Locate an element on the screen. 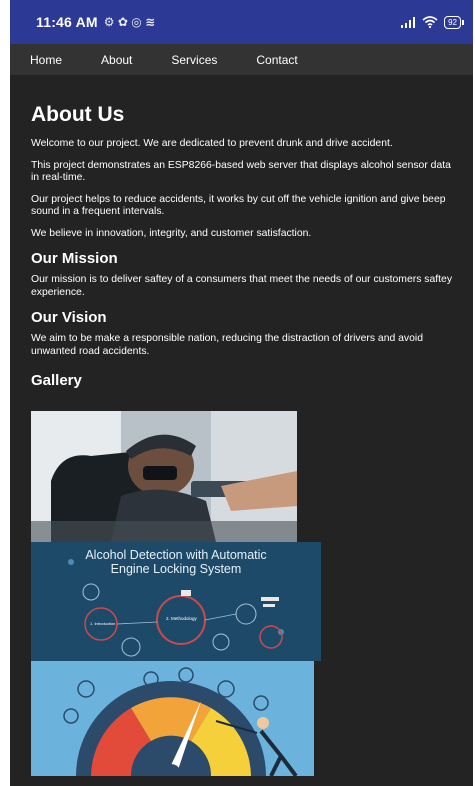 The image size is (475, 786). gauge-art is located at coordinates (172, 718).